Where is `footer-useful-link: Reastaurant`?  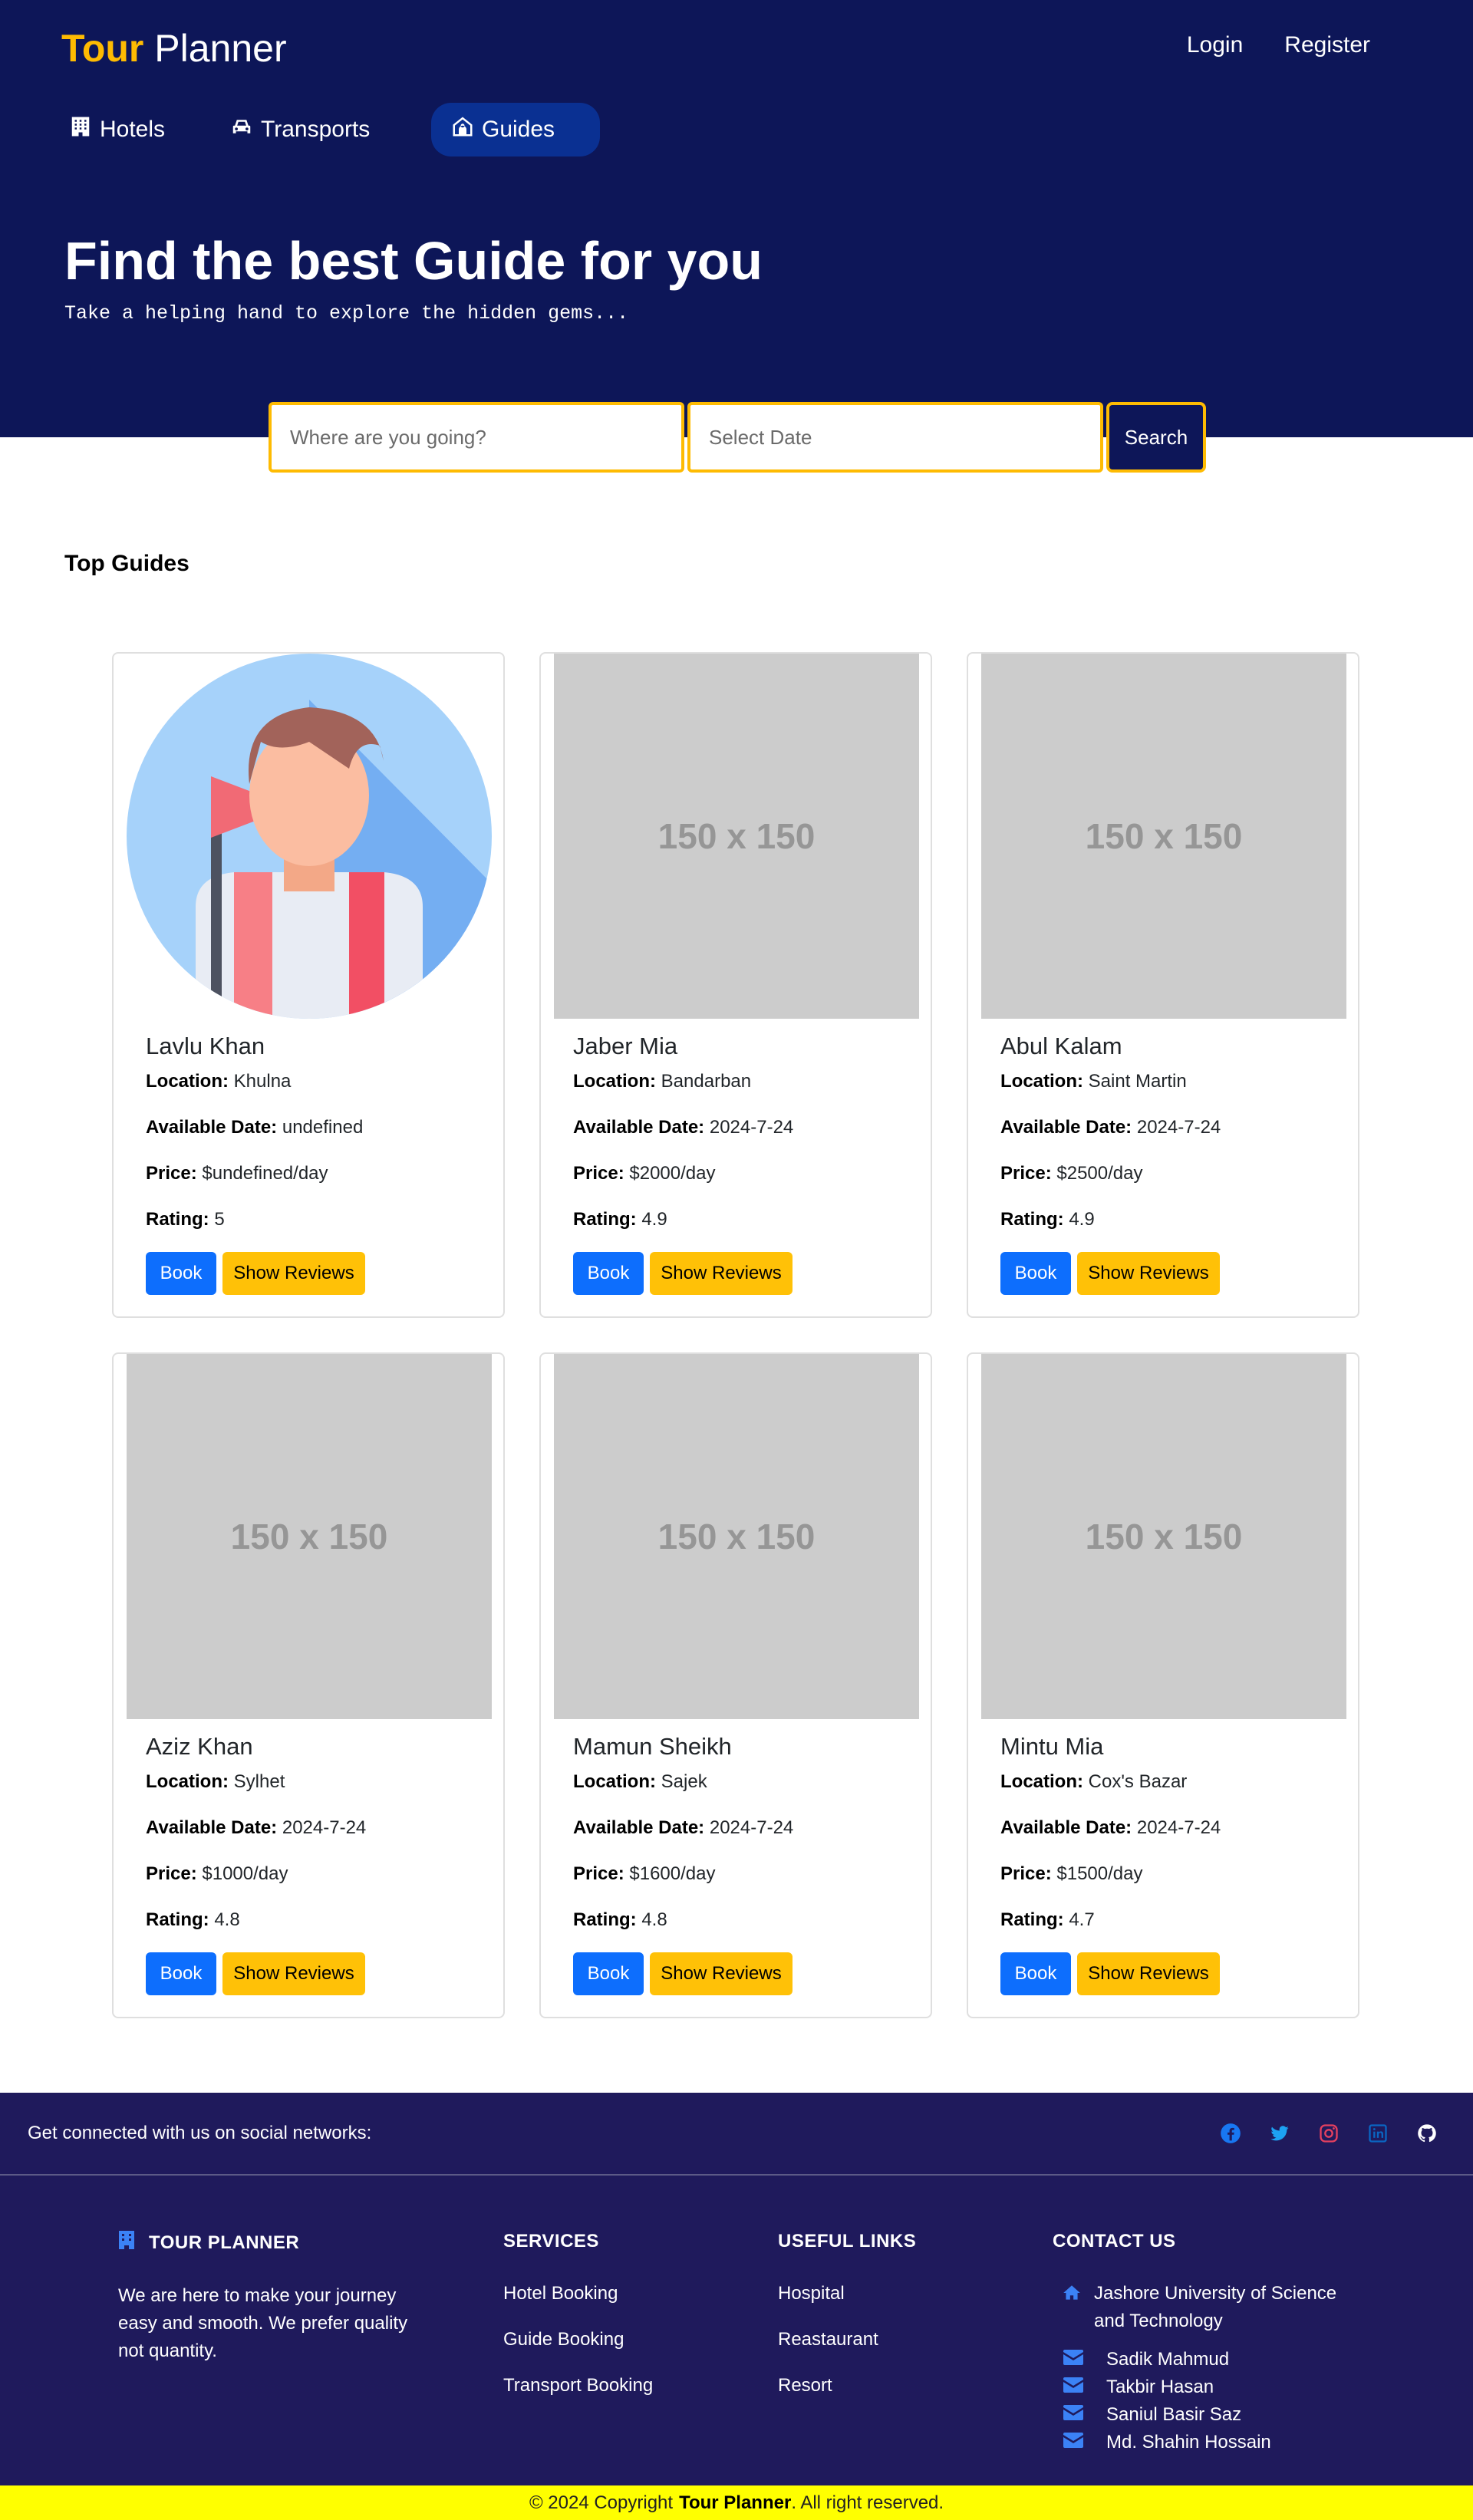 footer-useful-link: Reastaurant is located at coordinates (893, 2340).